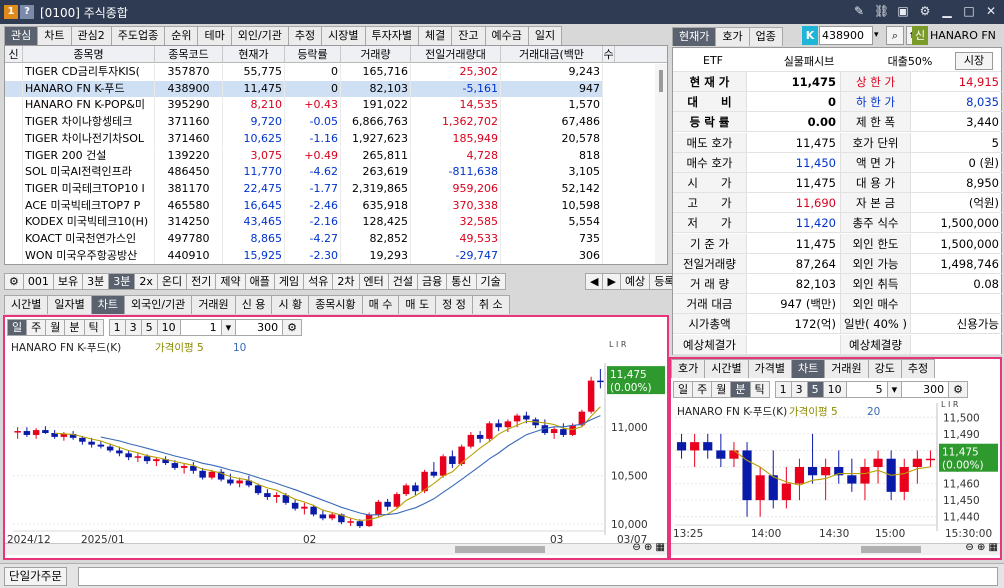 The width and height of the screenshot is (1004, 588). What do you see at coordinates (69, 304) in the screenshot?
I see `chart-tab-1: 일자별` at bounding box center [69, 304].